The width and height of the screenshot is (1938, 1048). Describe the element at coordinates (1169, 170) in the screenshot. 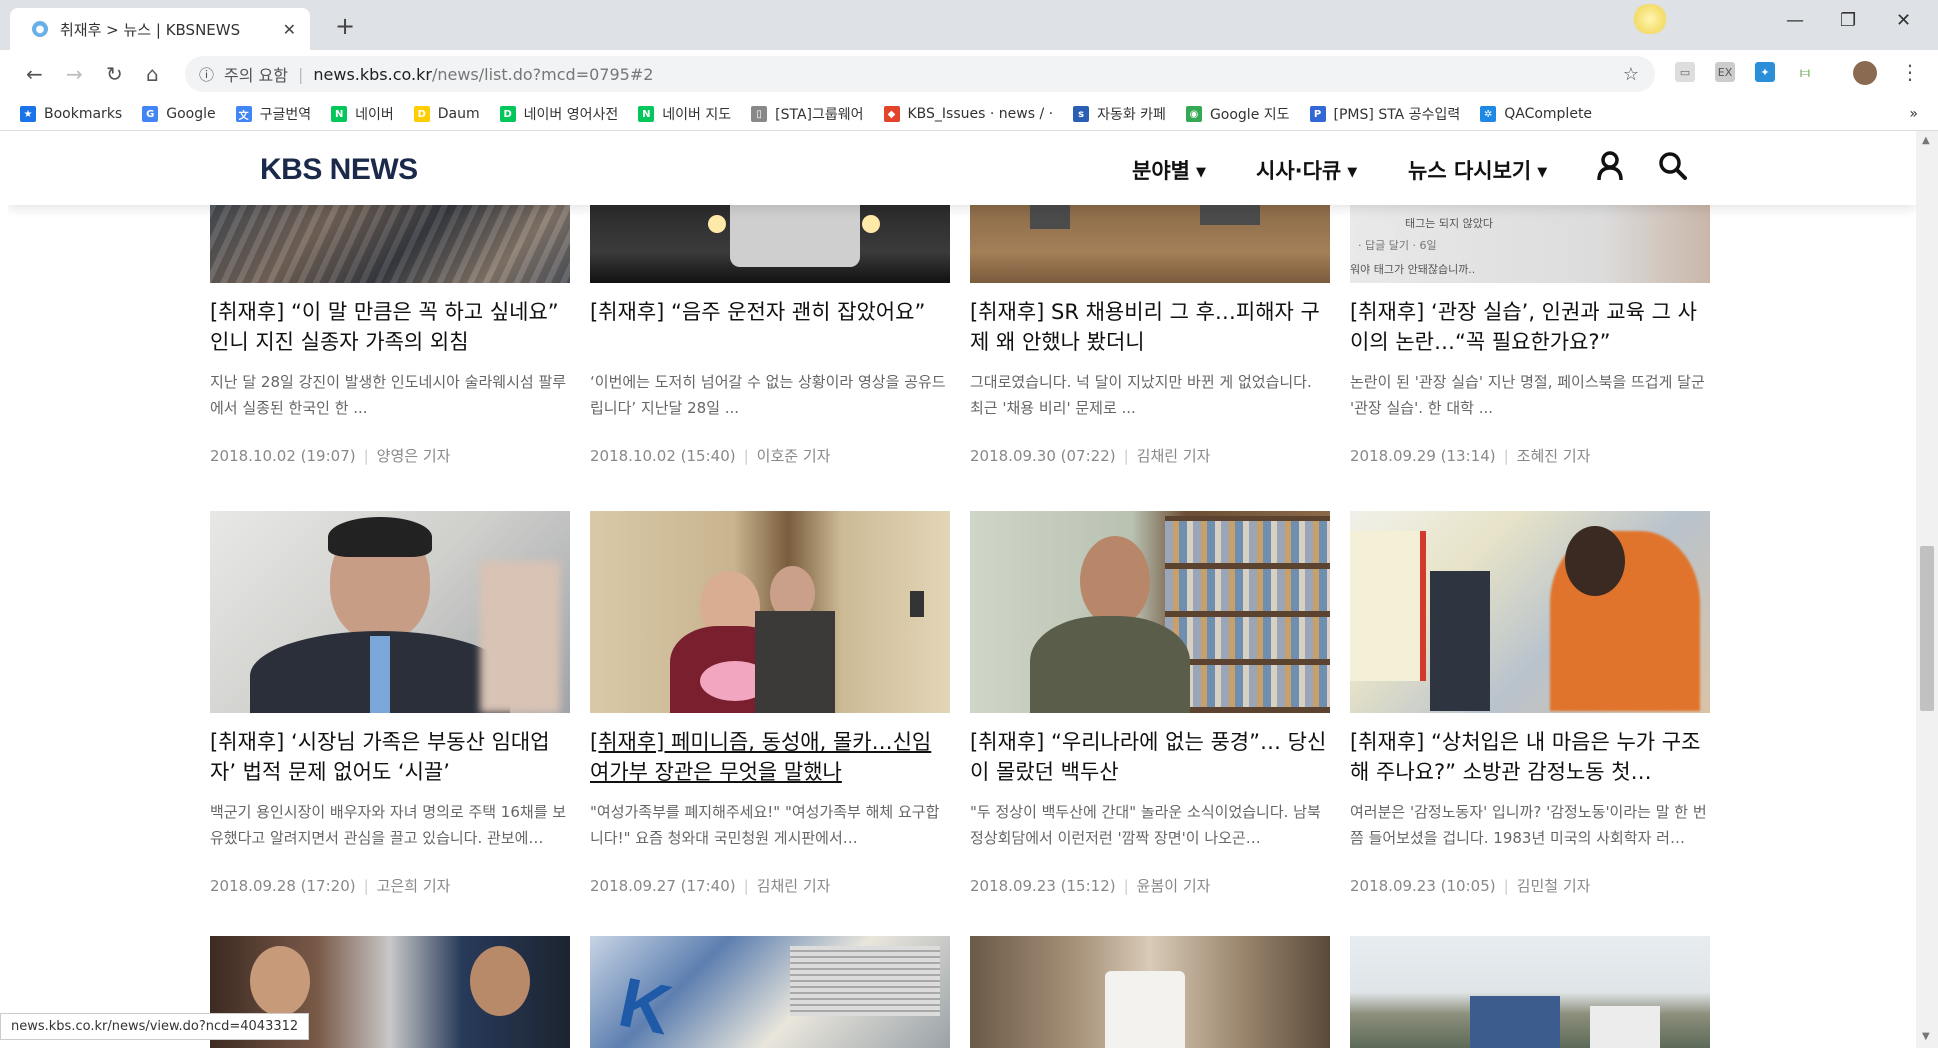

I see `nav-menu-category: 분야별 ▼` at that location.